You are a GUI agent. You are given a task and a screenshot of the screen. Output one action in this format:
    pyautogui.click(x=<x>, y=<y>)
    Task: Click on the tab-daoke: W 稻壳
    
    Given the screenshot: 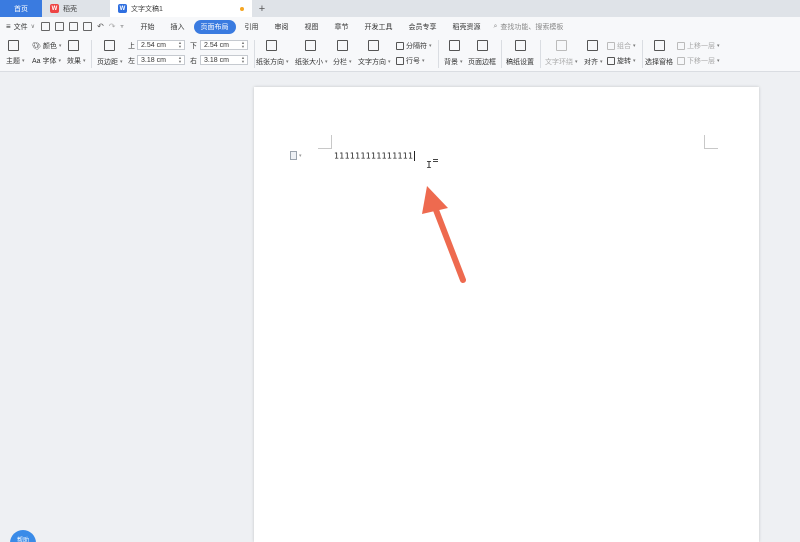 What is the action you would take?
    pyautogui.click(x=76, y=8)
    